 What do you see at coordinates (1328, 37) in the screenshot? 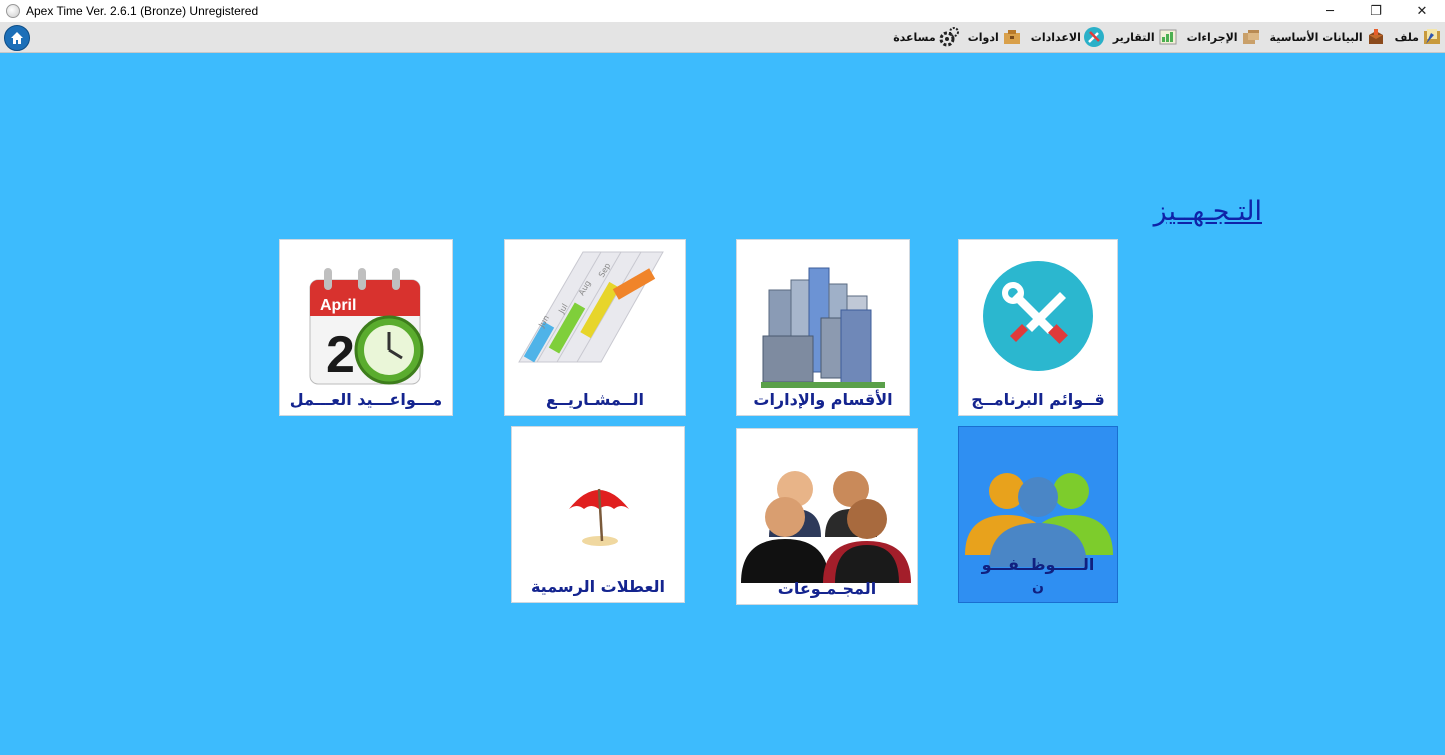
I see `menu-item-basic-data: البيانات الأساسية` at bounding box center [1328, 37].